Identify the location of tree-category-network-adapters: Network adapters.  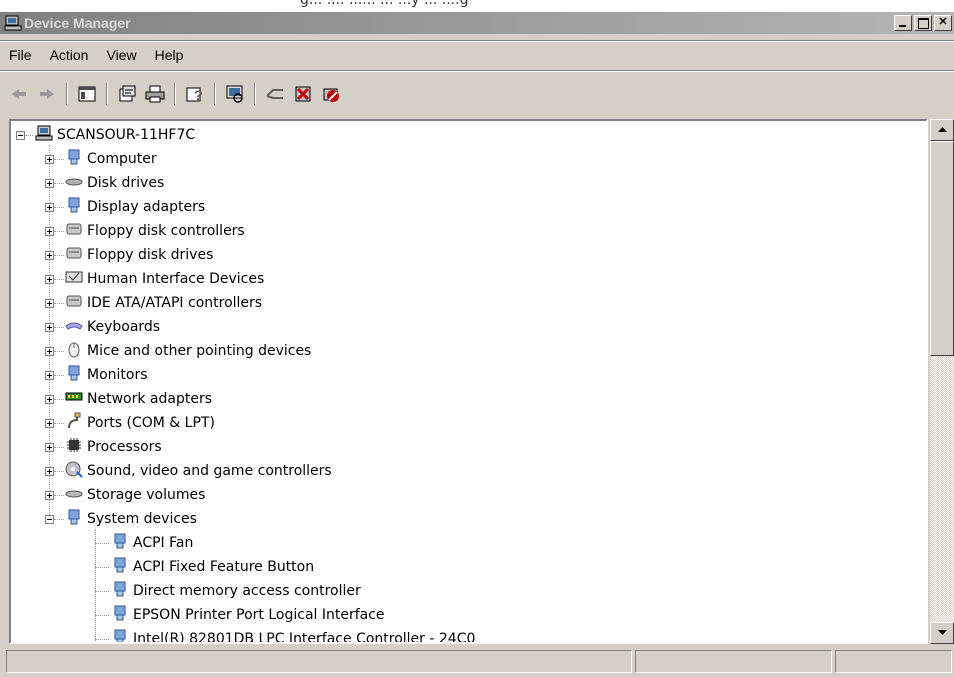
(138, 399).